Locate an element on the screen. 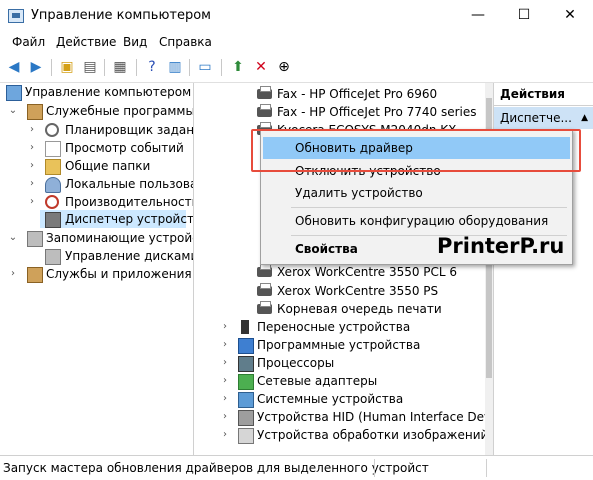 Image resolution: width=593 pixels, height=480 pixels. tree-label: Производительность is located at coordinates (129, 202).